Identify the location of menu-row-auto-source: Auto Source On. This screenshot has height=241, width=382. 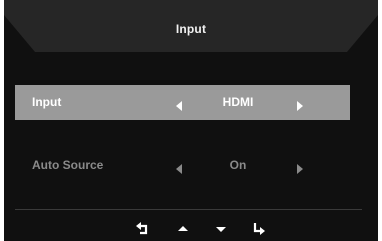
(182, 165).